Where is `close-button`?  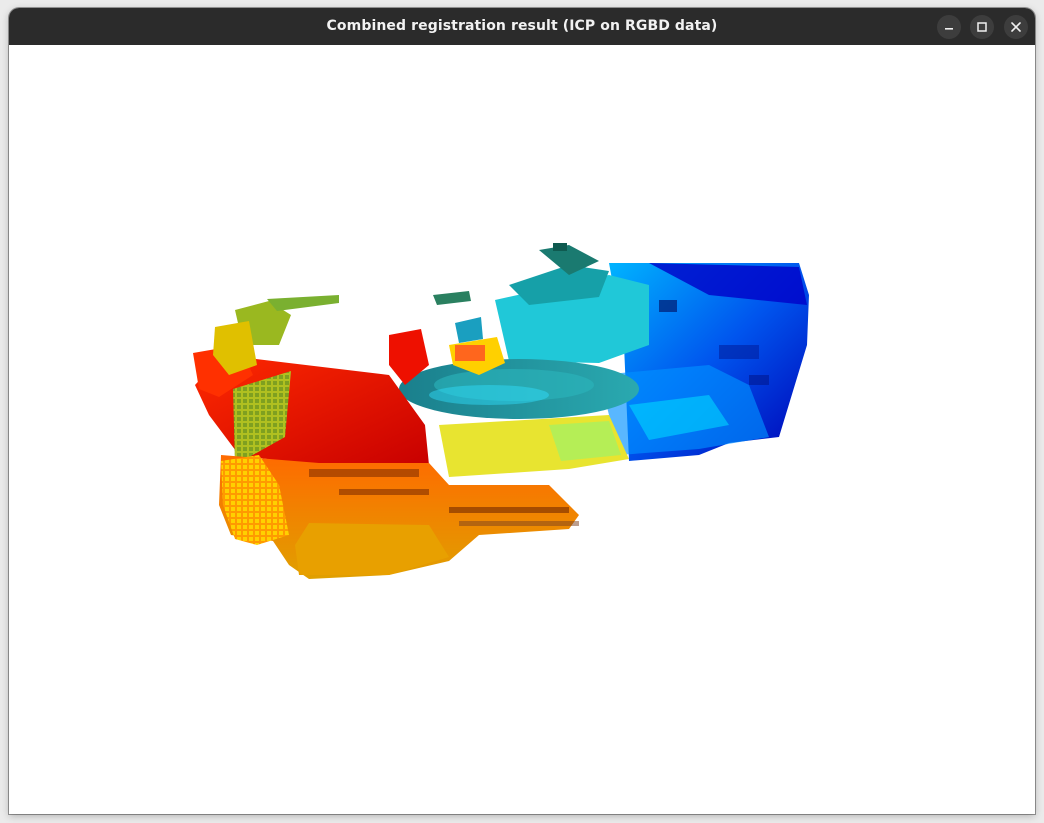
close-button is located at coordinates (1016, 27).